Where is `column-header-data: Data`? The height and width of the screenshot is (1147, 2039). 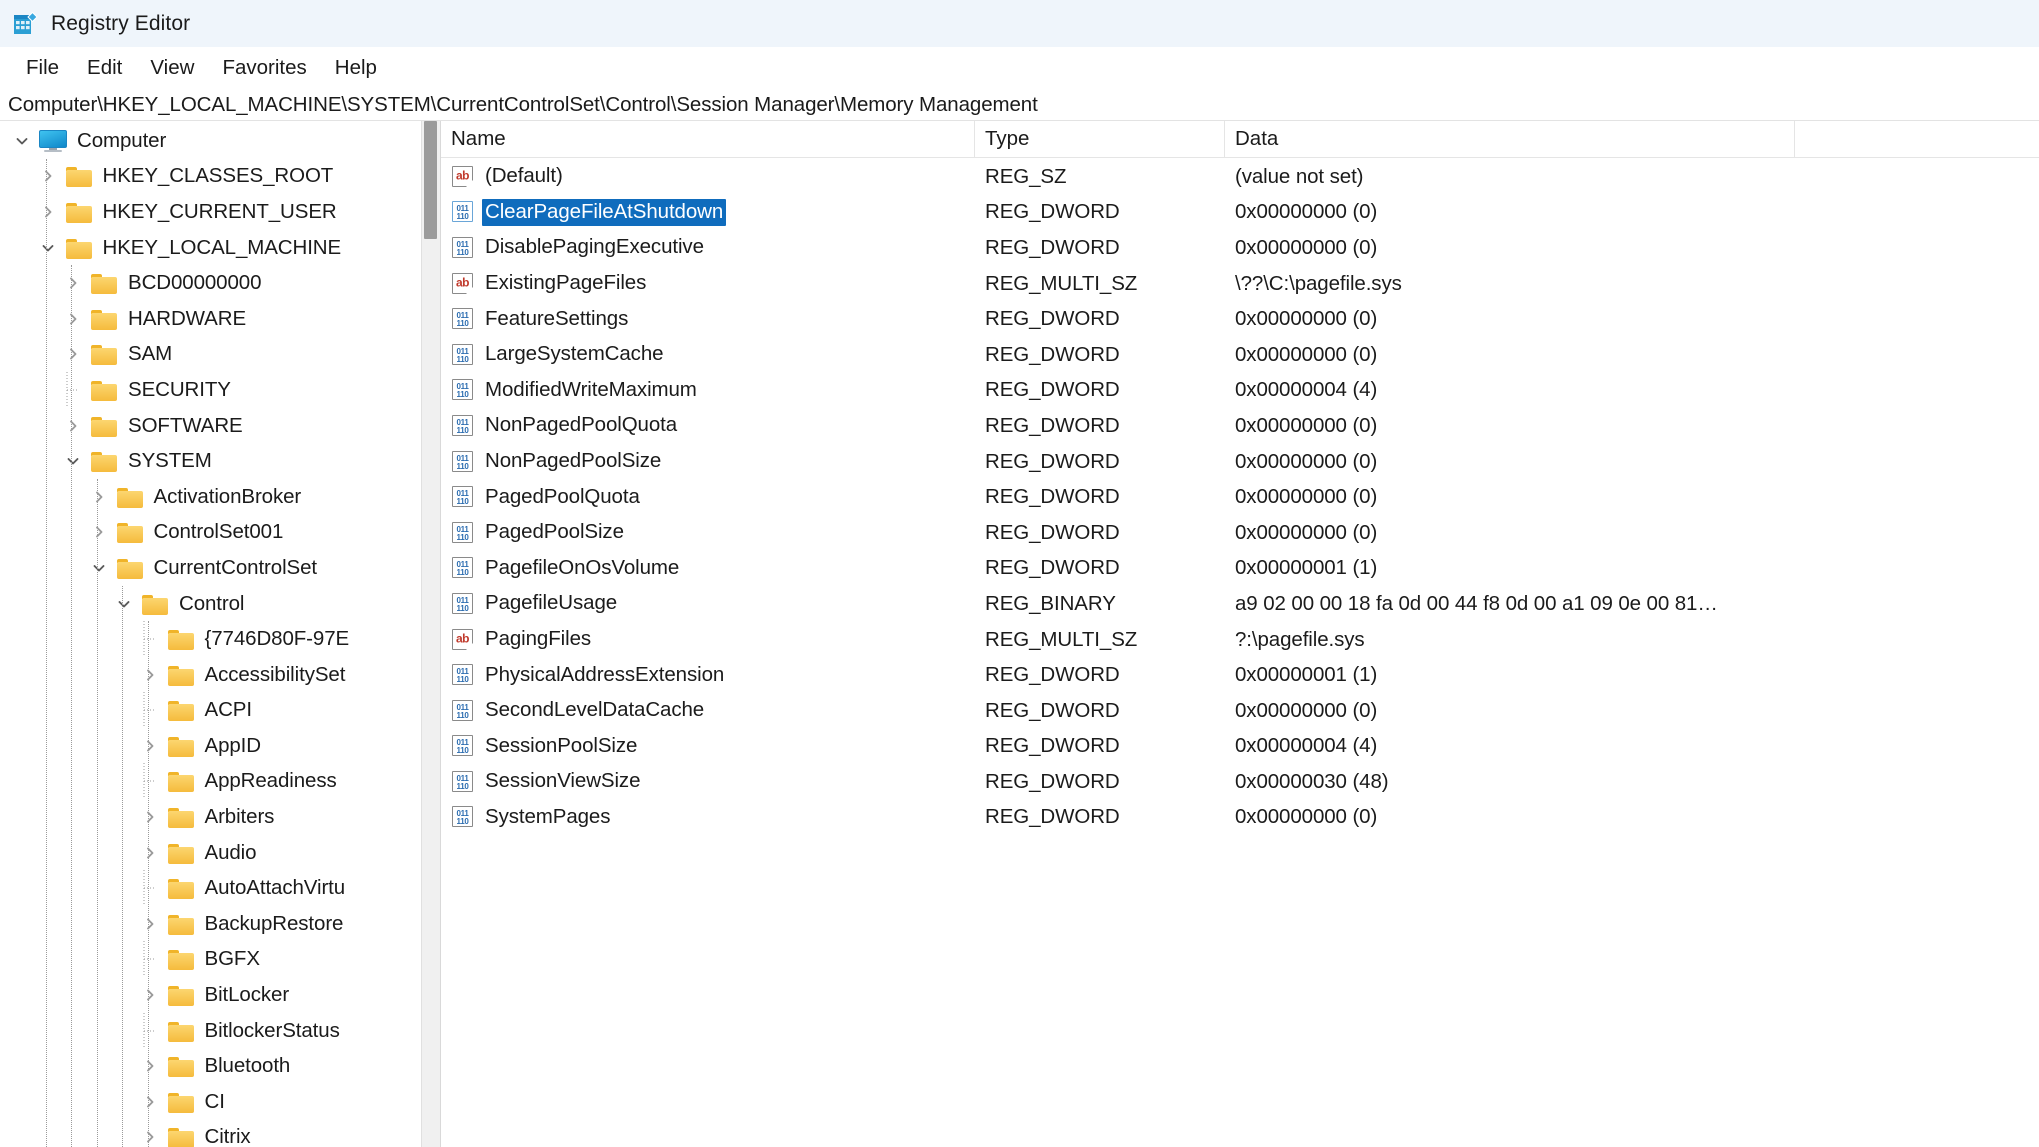
column-header-data: Data is located at coordinates (1510, 139).